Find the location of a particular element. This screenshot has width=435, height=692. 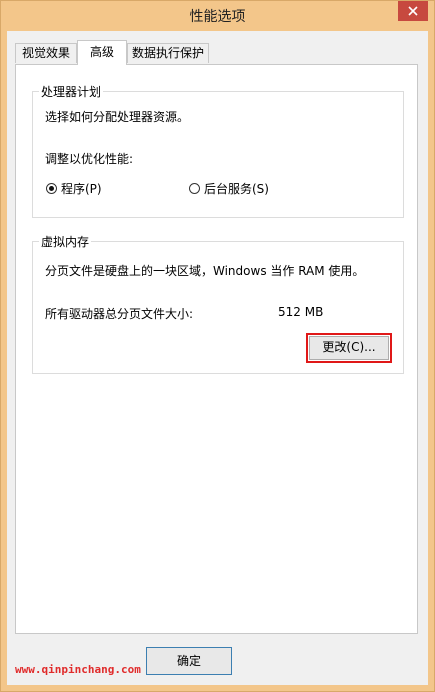

close-button is located at coordinates (413, 11).